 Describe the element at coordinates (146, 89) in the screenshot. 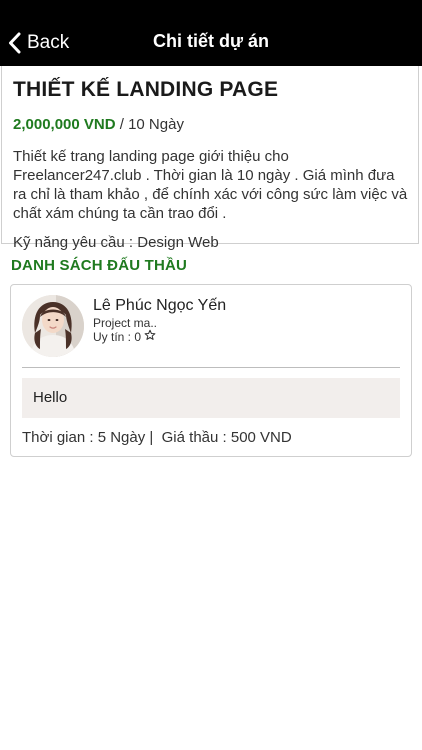

I see `project-title: THIẾT KẾ LANDING PAGE` at that location.